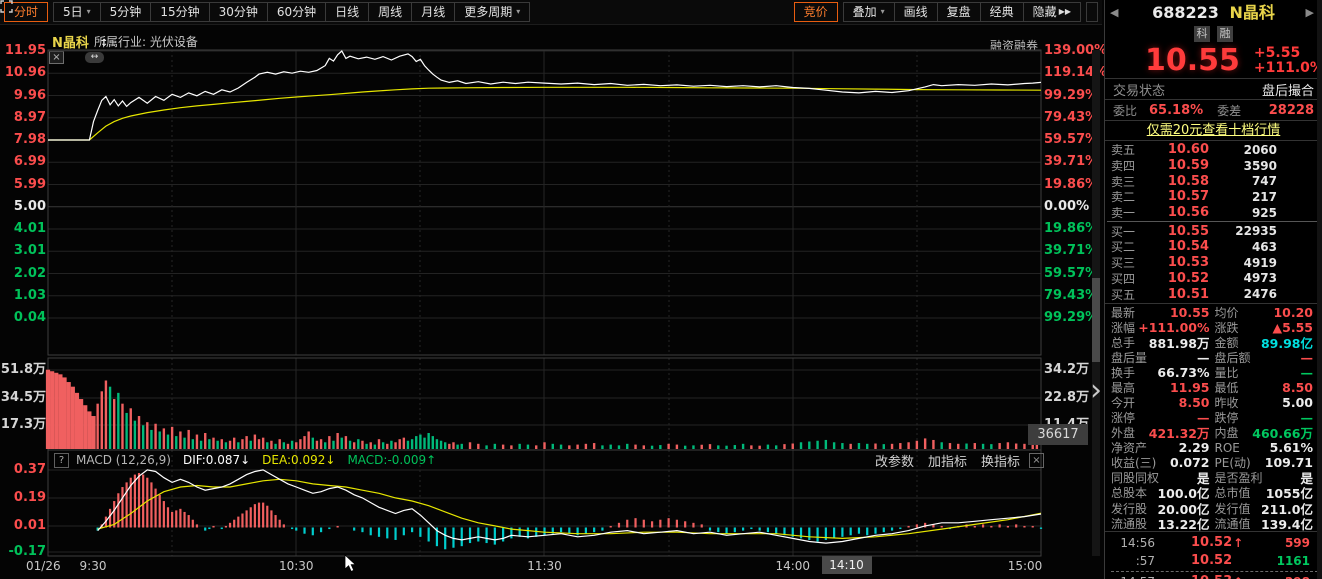 The height and width of the screenshot is (579, 1322). Describe the element at coordinates (1213, 213) in the screenshot. I see `order-book-row-ask5: 卖一 10.56 925` at that location.